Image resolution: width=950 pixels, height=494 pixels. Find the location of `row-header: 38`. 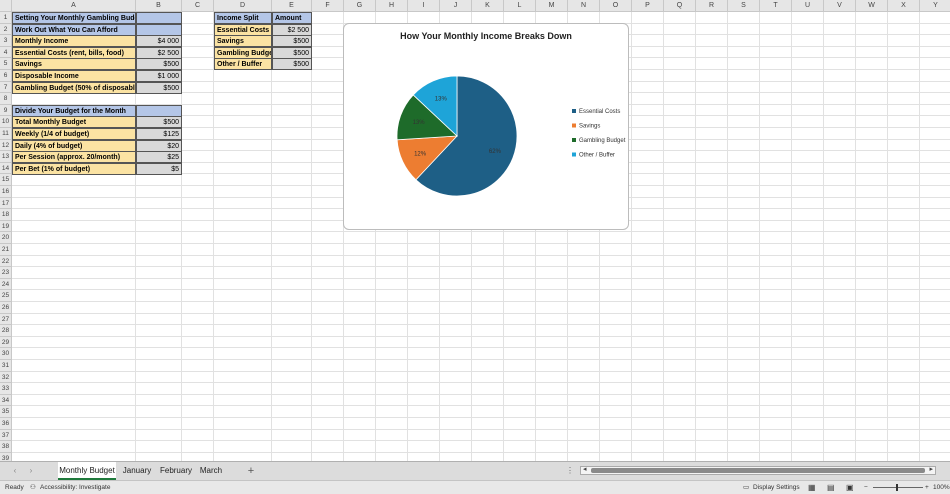

row-header: 38 is located at coordinates (6, 447).